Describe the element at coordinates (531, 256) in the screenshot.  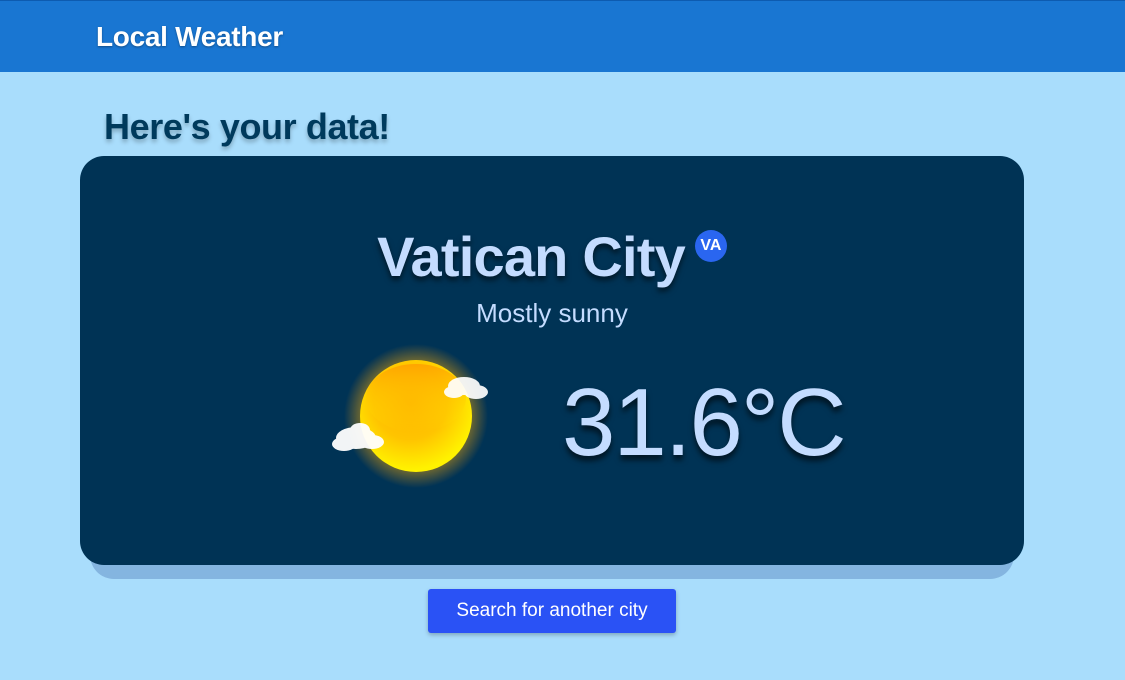
I see `city-name: Vatican City` at that location.